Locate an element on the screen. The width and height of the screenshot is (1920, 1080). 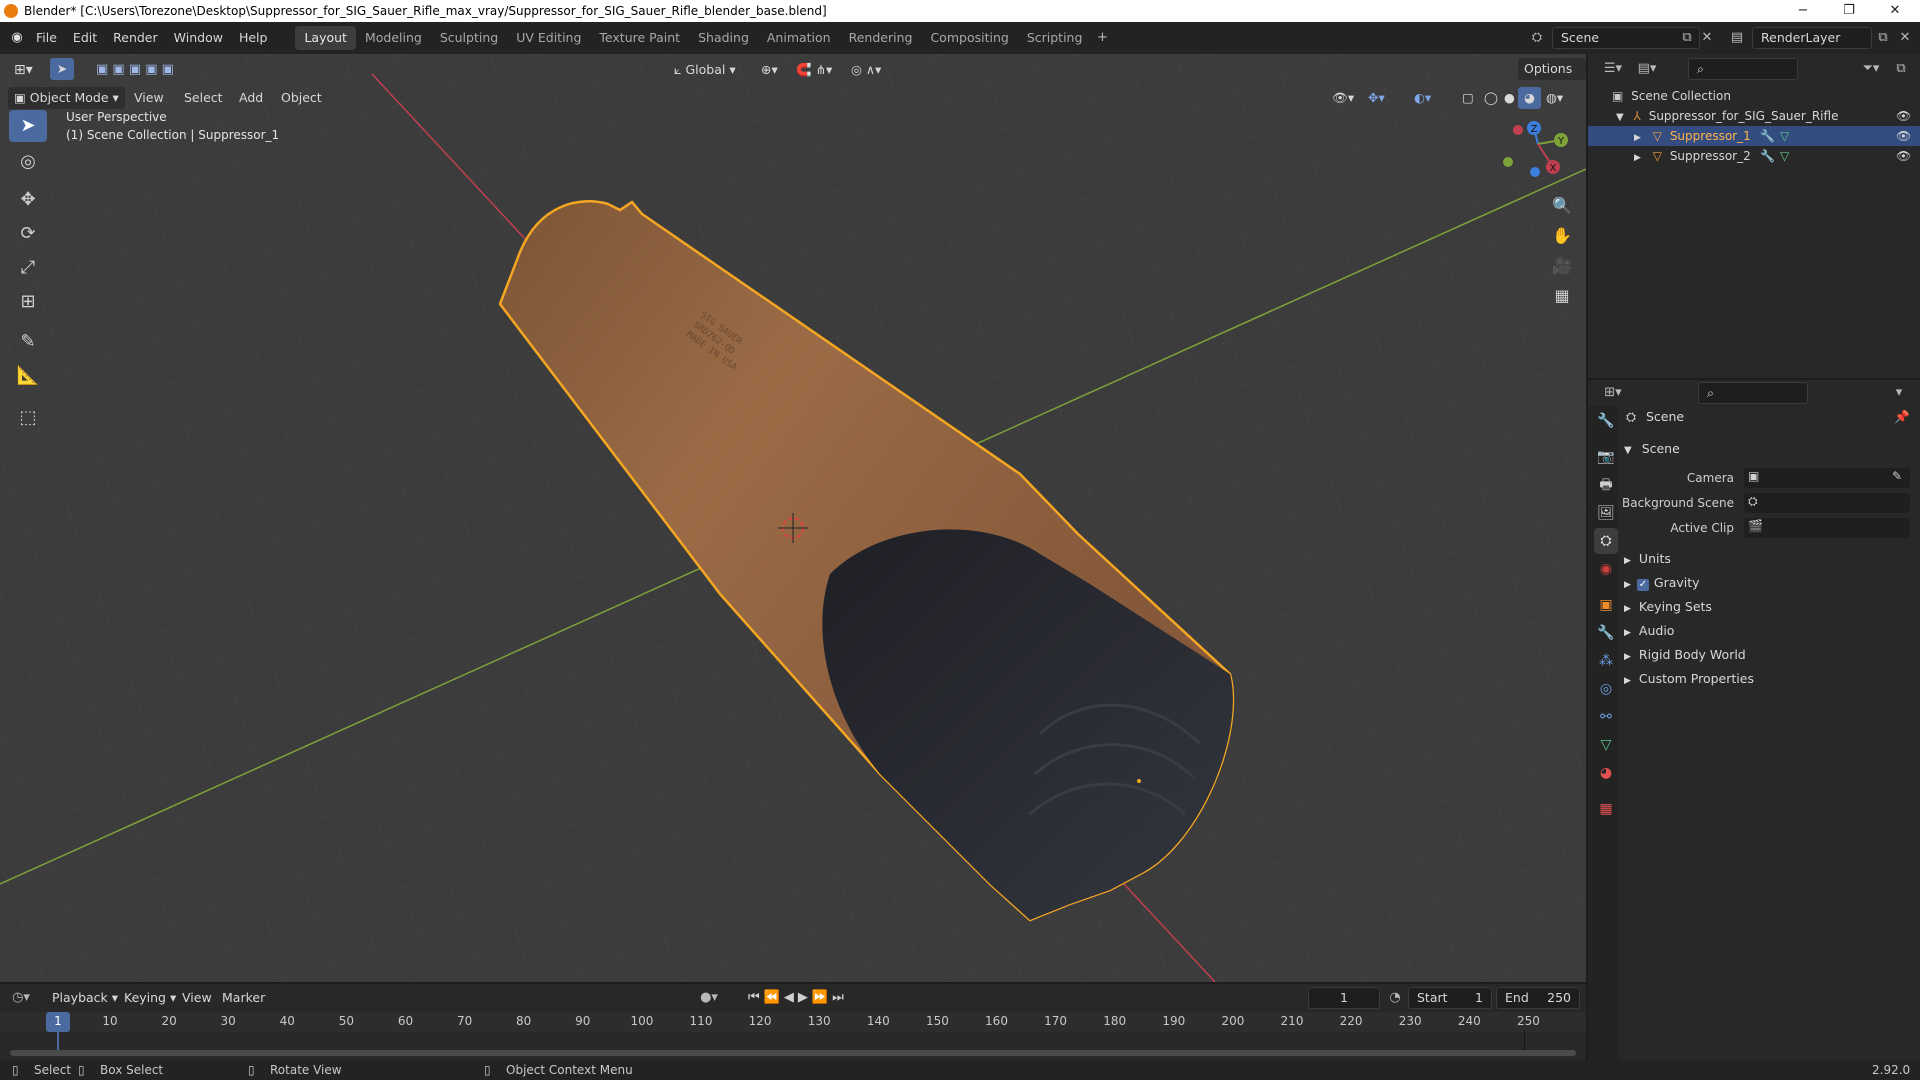
camera-view-icon: 🎥 is located at coordinates (1562, 266).